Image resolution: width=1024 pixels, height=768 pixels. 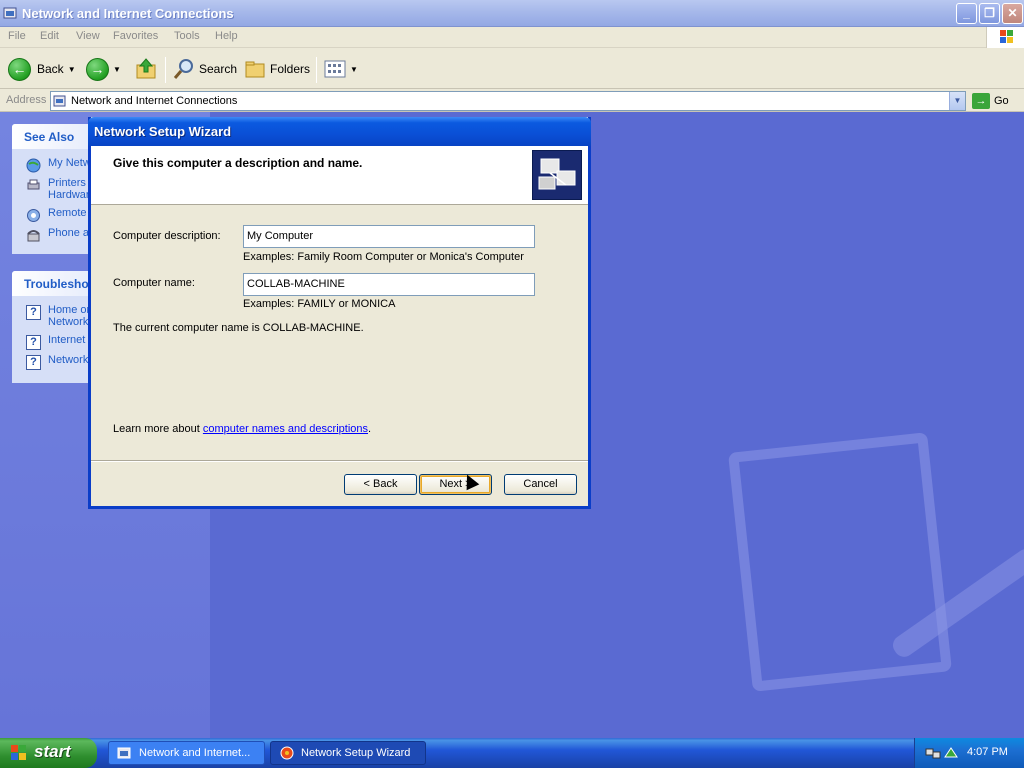 What do you see at coordinates (957, 101) in the screenshot?
I see `address-dropdown-icon: ▼` at bounding box center [957, 101].